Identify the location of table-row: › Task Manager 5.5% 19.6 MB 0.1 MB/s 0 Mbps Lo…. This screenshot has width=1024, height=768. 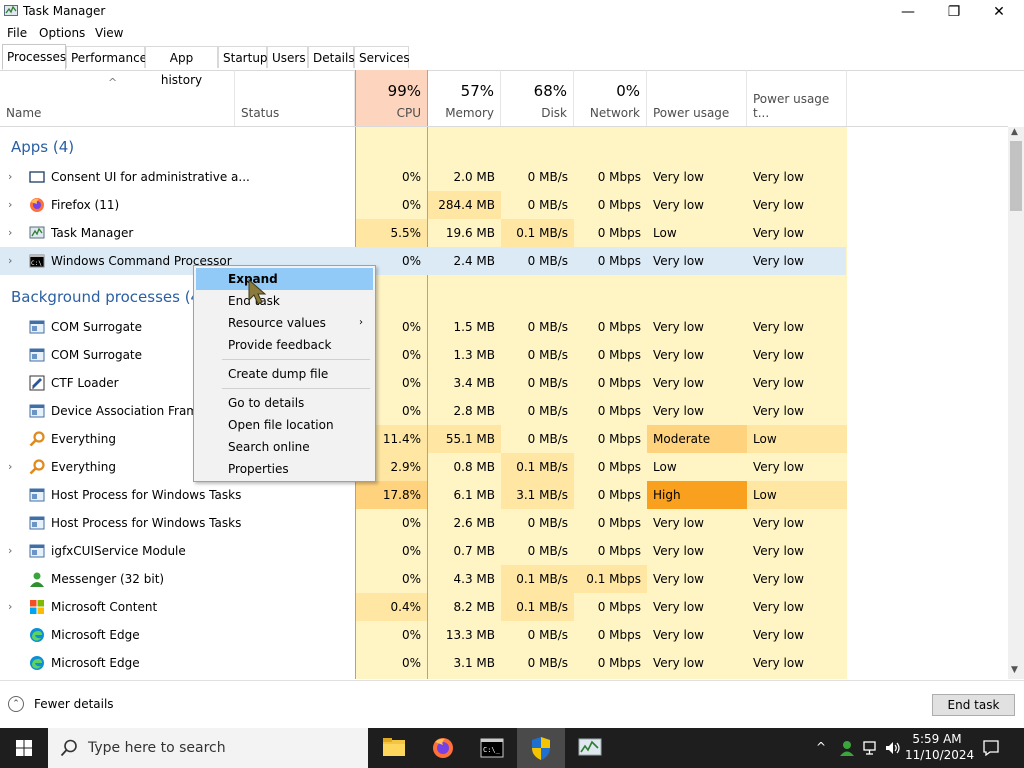
(504, 233).